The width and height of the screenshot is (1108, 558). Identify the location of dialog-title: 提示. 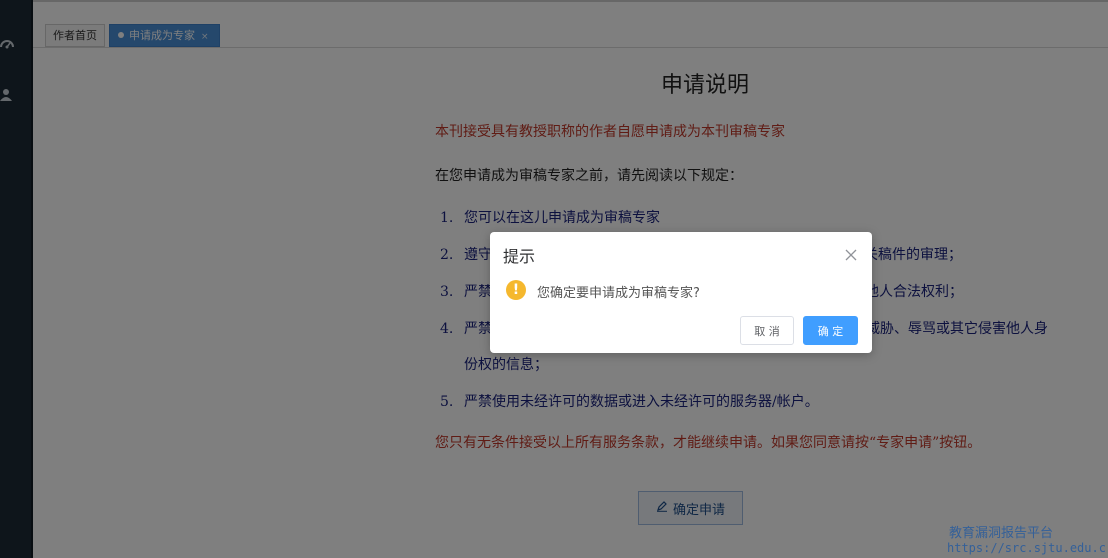
(519, 256).